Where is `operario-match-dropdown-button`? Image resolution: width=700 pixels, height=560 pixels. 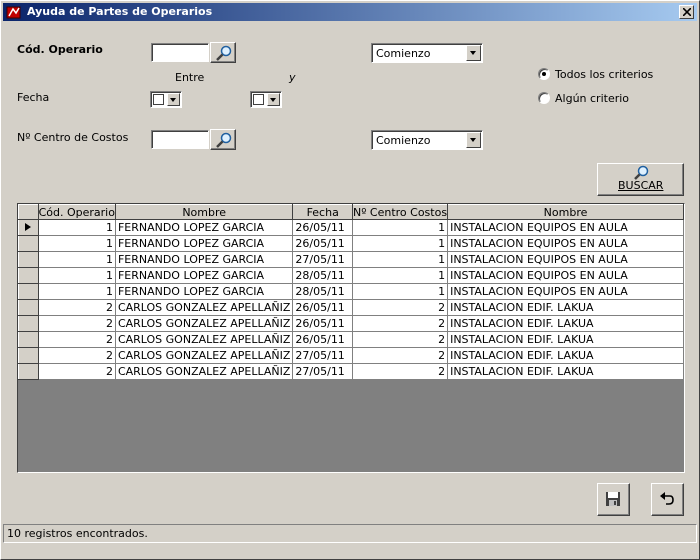
operario-match-dropdown-button is located at coordinates (473, 53).